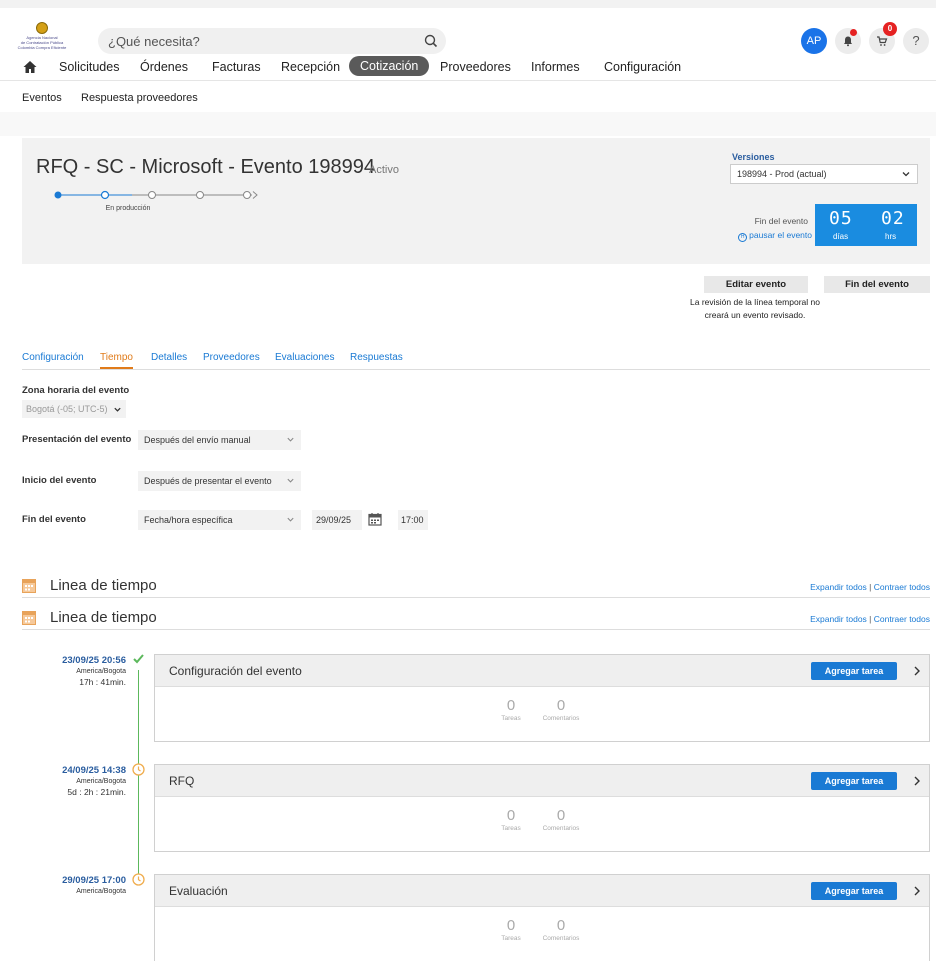  Describe the element at coordinates (389, 66) in the screenshot. I see `nav-cotizacion: Cotización` at that location.